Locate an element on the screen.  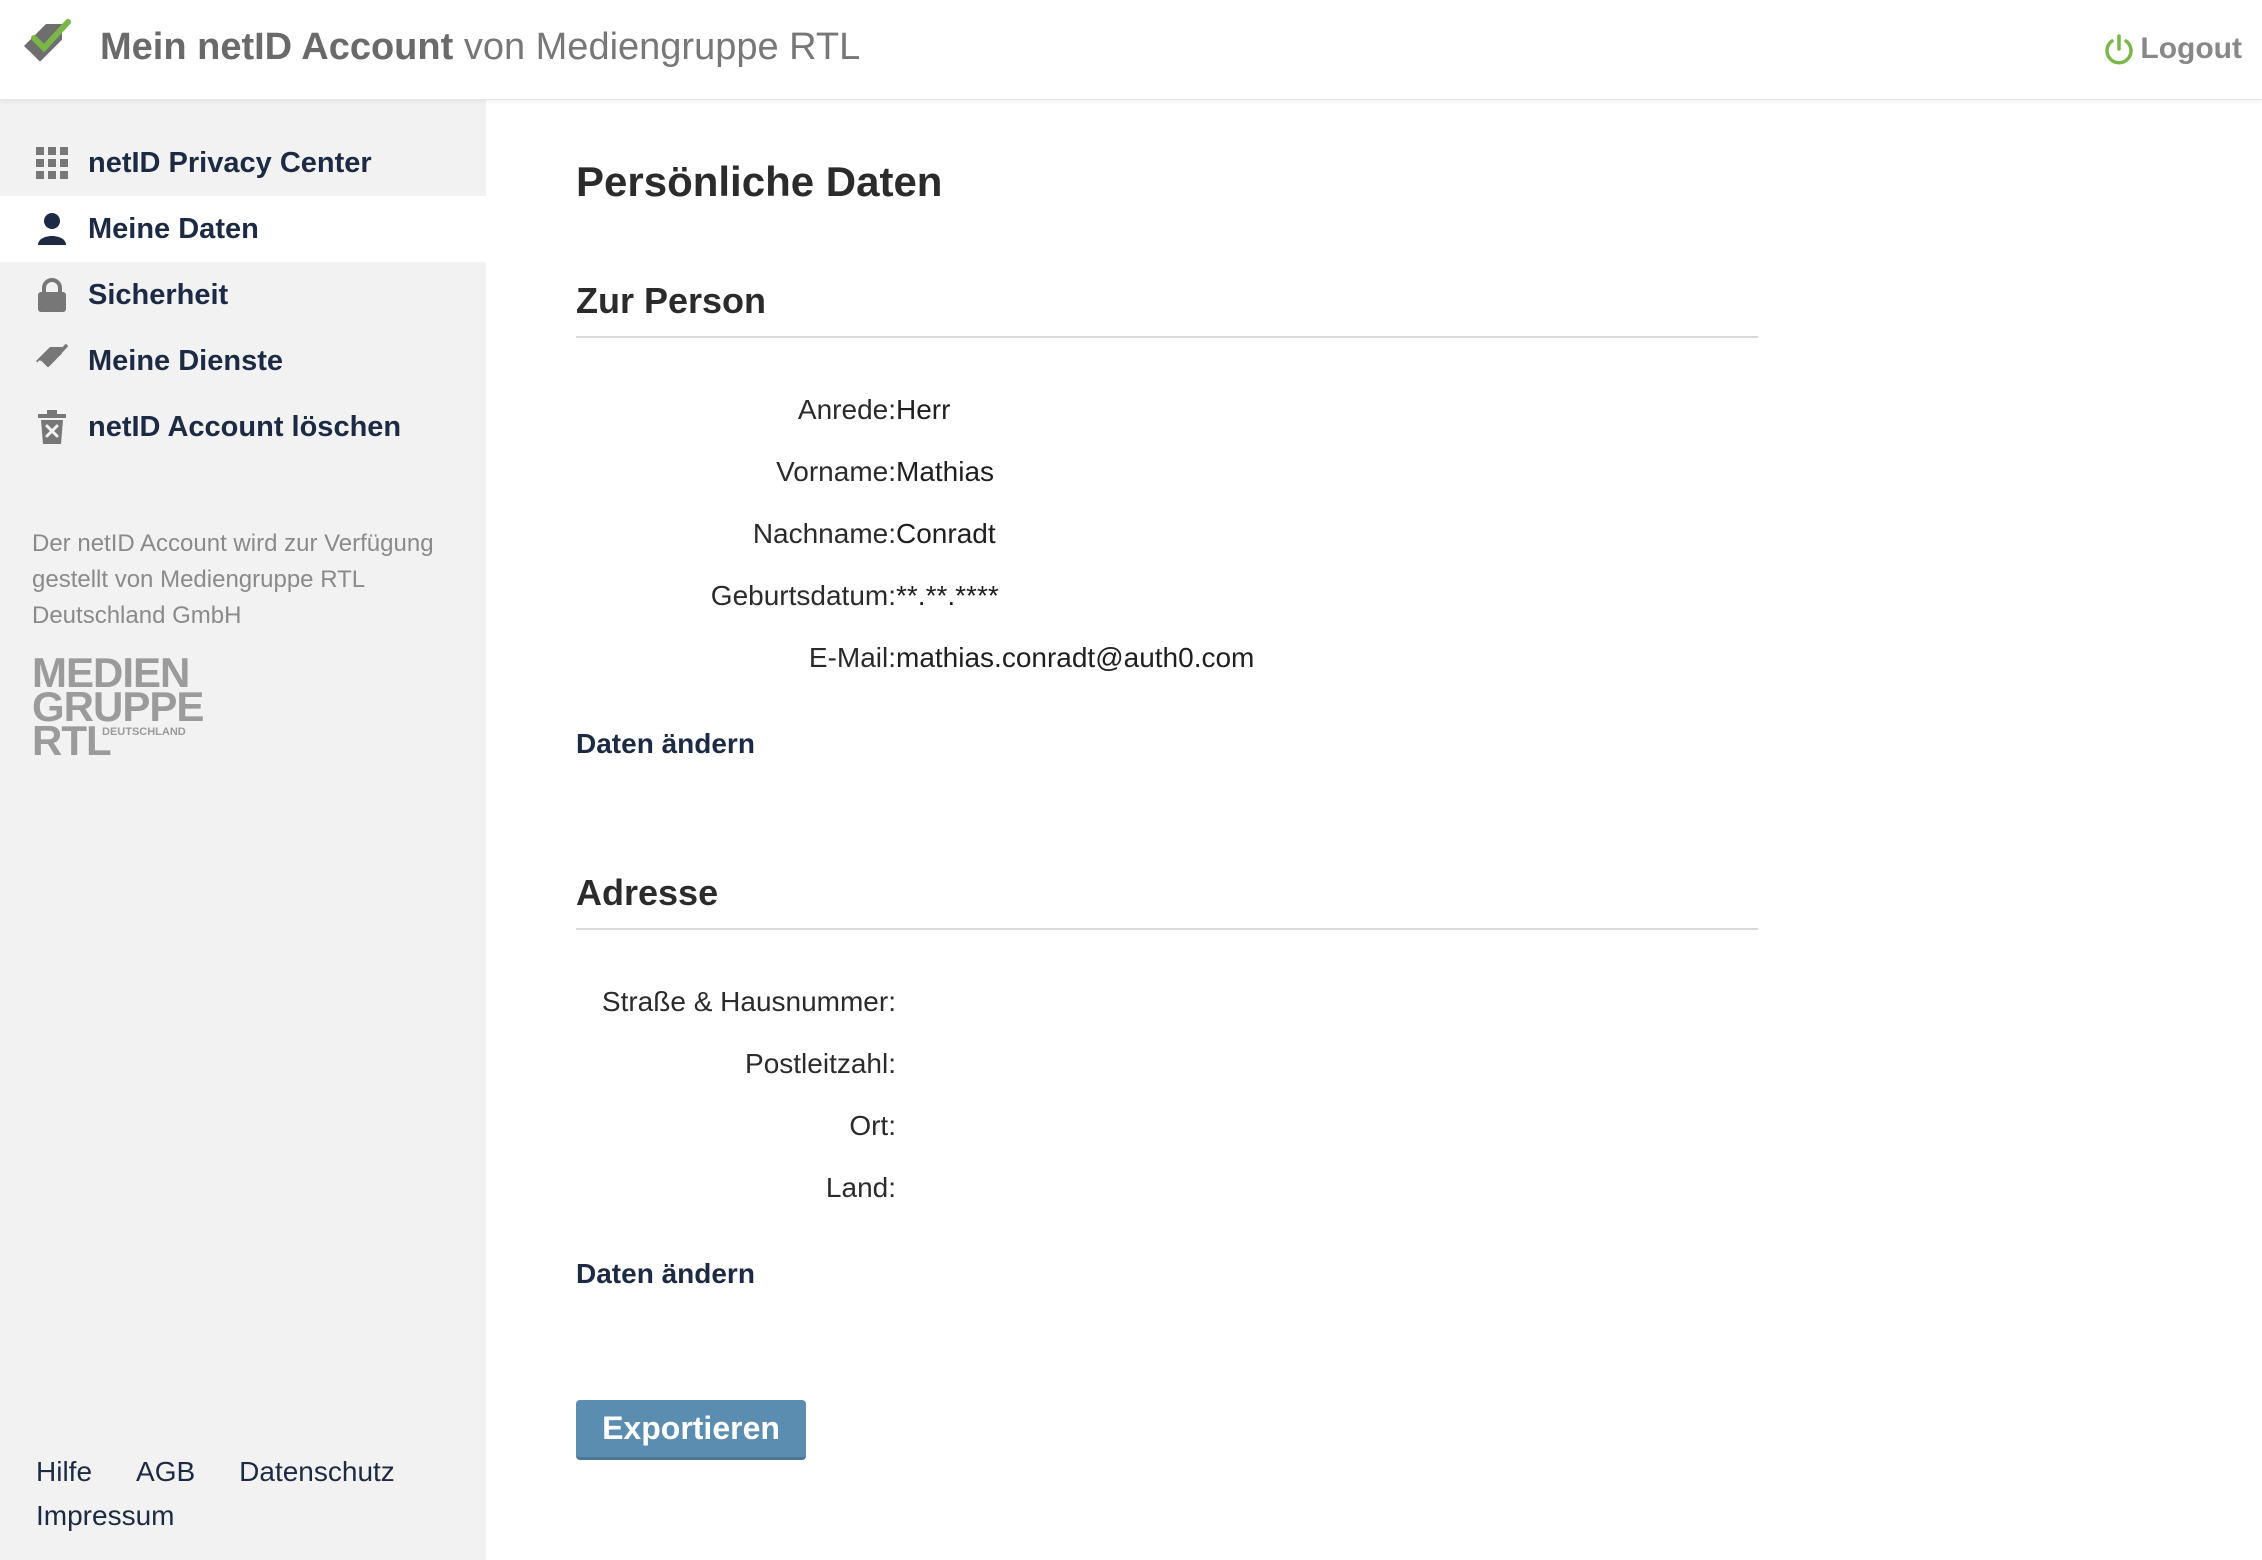
sidebar-item-label: Meine Dienste is located at coordinates (185, 360).